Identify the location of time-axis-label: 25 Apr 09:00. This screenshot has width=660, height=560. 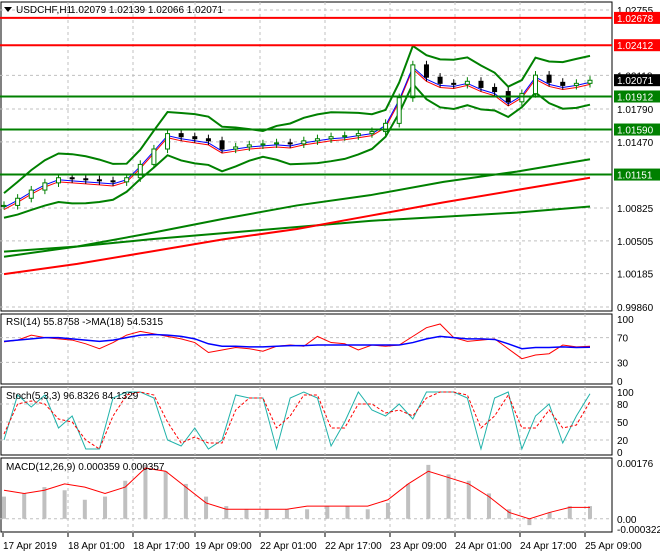
(613, 546).